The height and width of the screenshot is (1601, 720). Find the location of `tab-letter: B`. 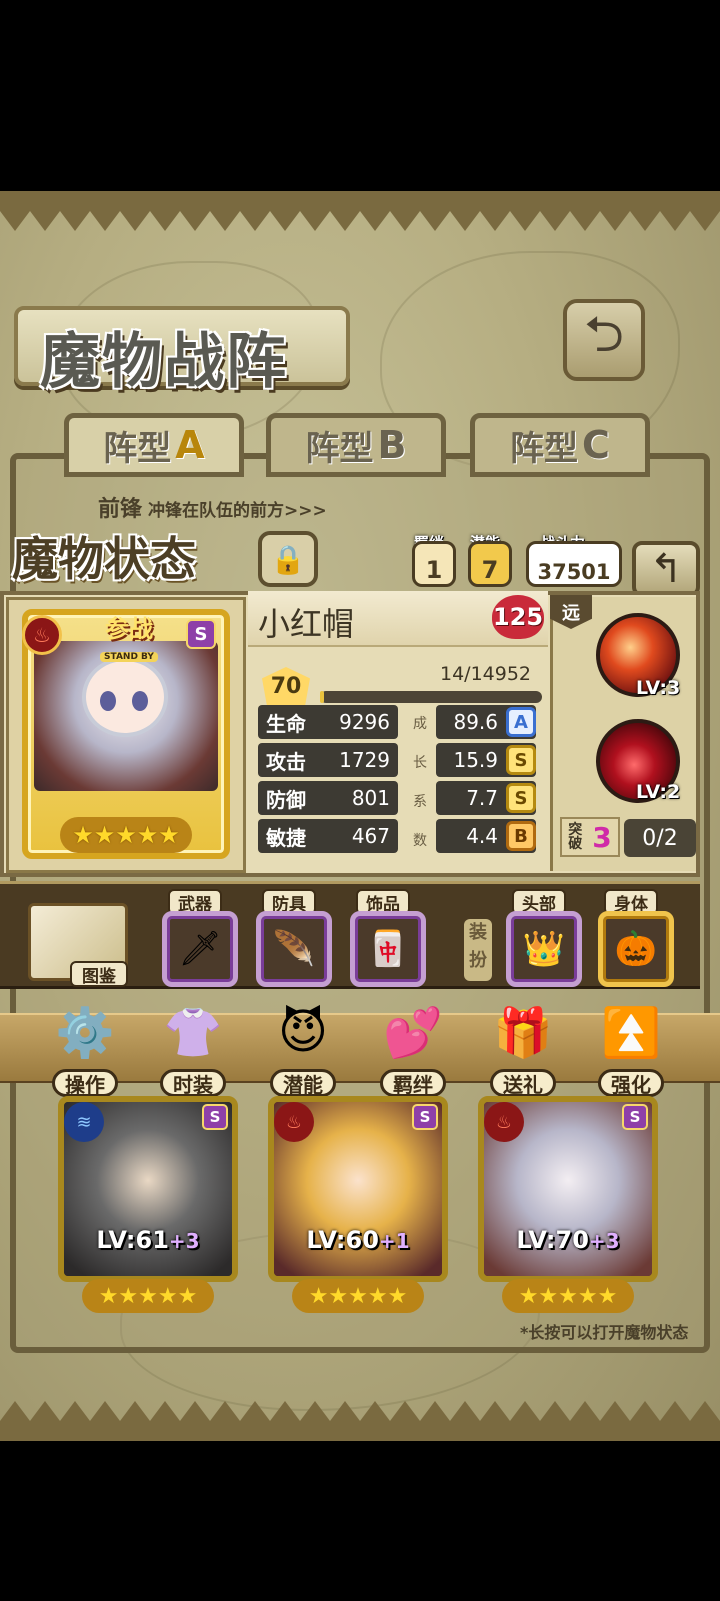

tab-letter: B is located at coordinates (392, 445).